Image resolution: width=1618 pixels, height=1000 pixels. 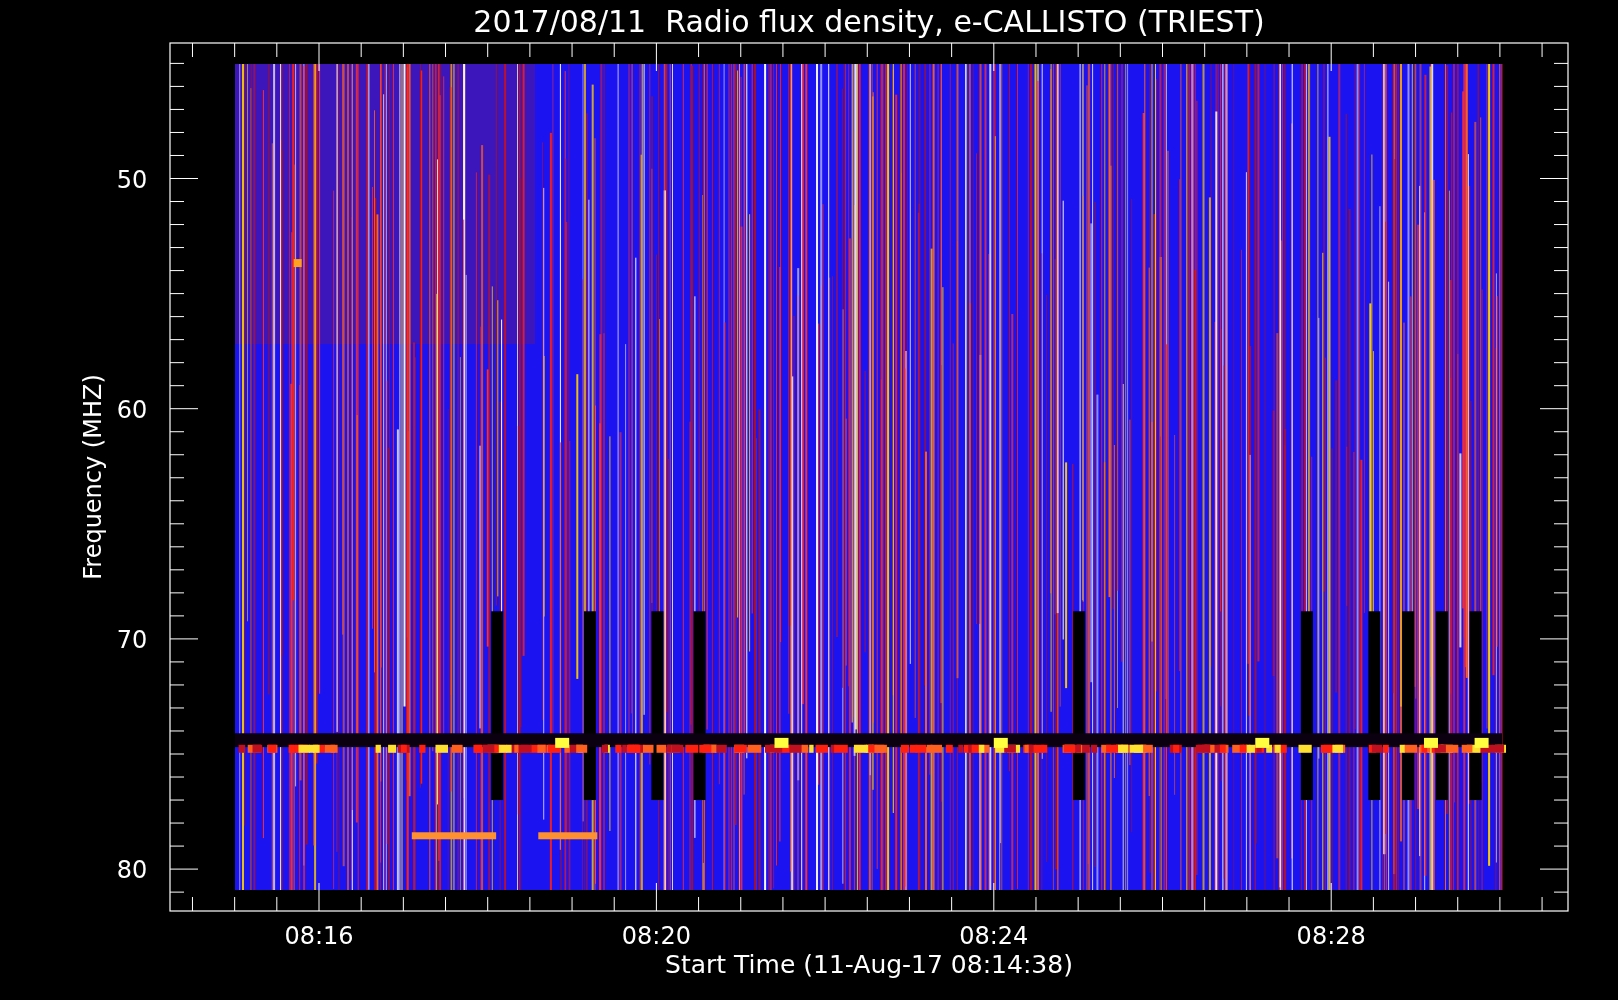 What do you see at coordinates (869, 964) in the screenshot?
I see `x-axis-label: Start Time (11-Aug-17 08:14:38)` at bounding box center [869, 964].